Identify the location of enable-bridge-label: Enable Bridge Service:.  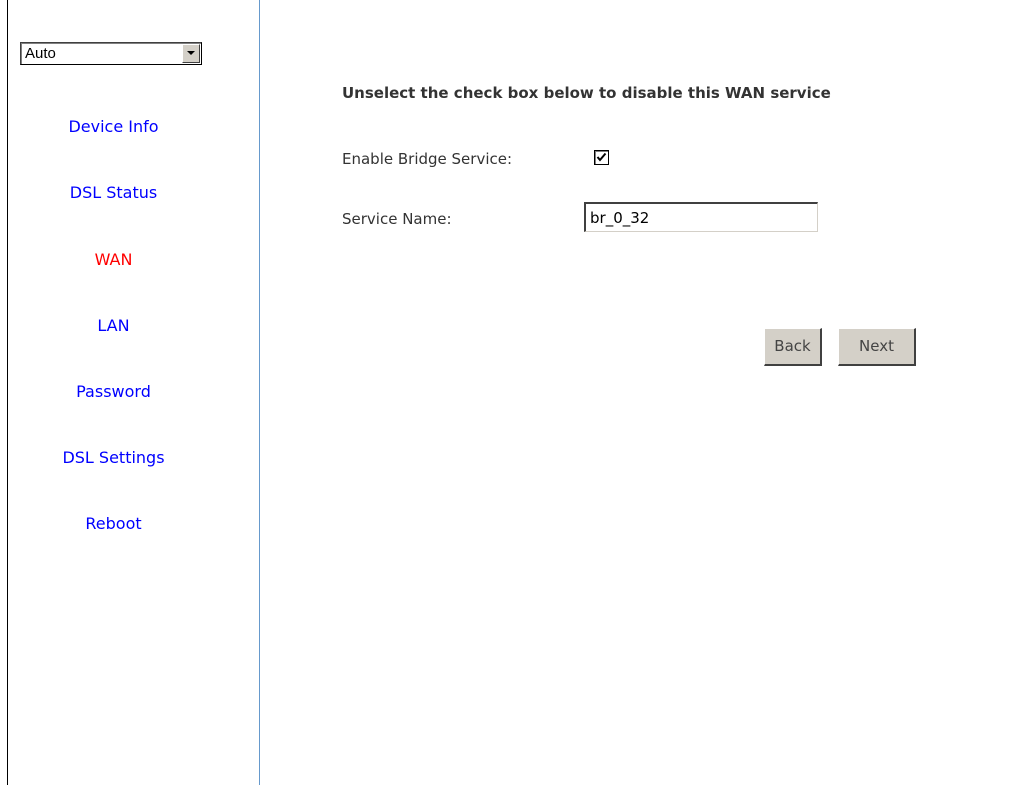
(427, 159).